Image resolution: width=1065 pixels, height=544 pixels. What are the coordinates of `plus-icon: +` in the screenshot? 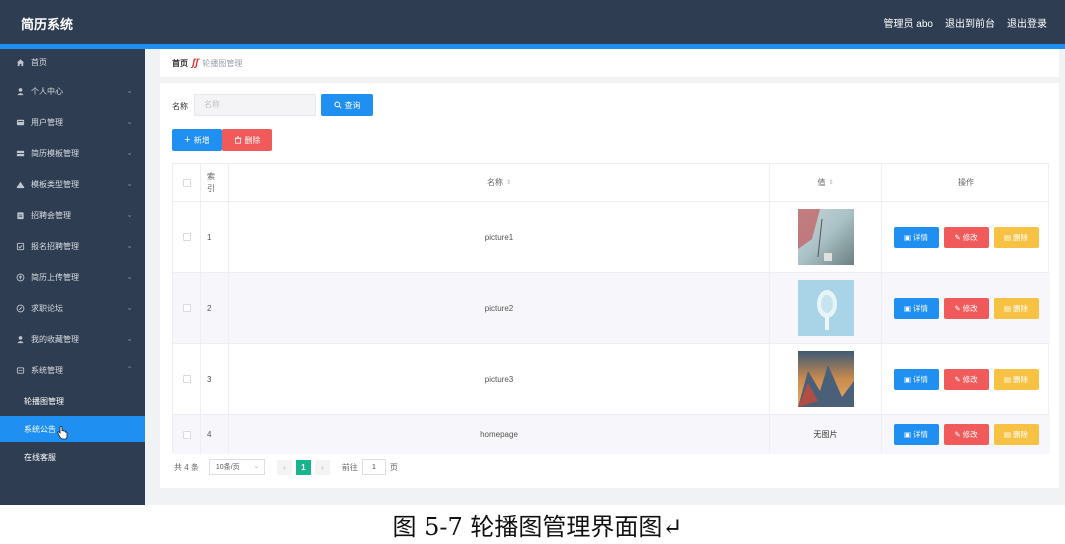 It's located at (187, 140).